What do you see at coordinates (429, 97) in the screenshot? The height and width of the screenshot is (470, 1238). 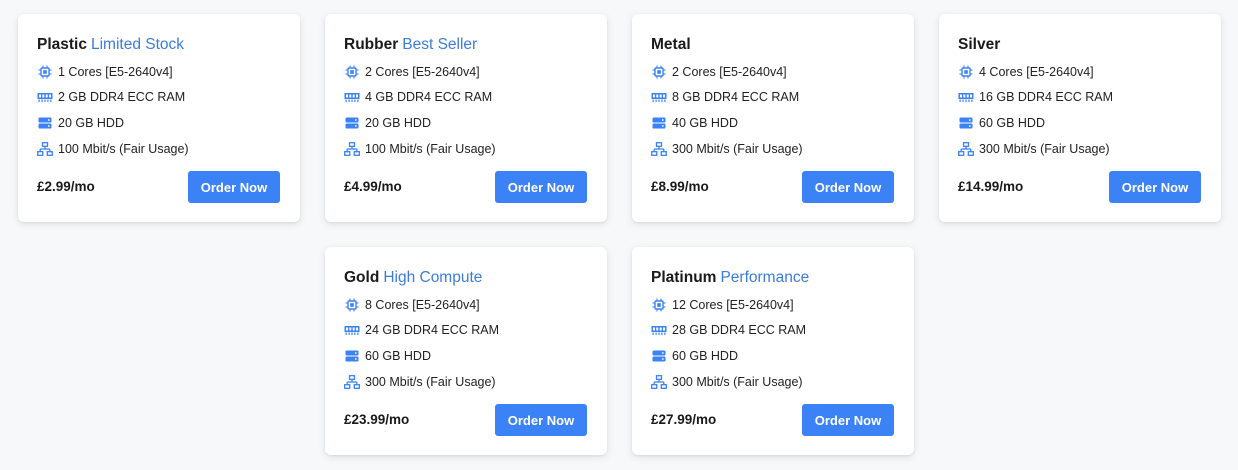 I see `spec-ram-text: 4 GB DDR4 ECC RAM` at bounding box center [429, 97].